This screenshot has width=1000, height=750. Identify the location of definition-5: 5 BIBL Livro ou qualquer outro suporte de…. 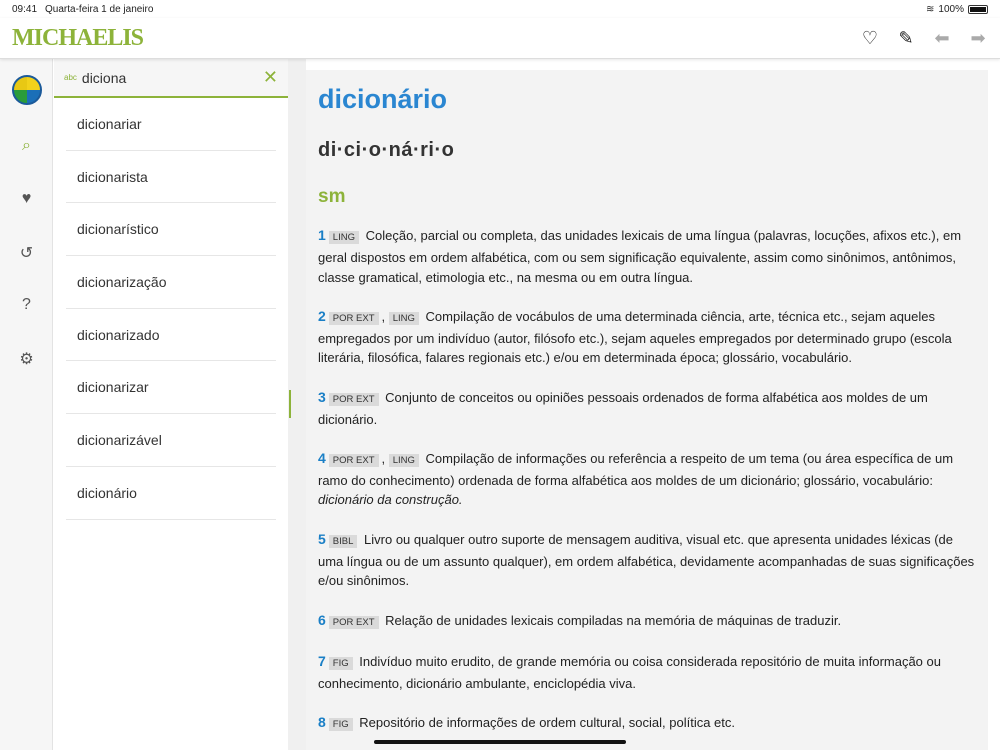
(647, 560).